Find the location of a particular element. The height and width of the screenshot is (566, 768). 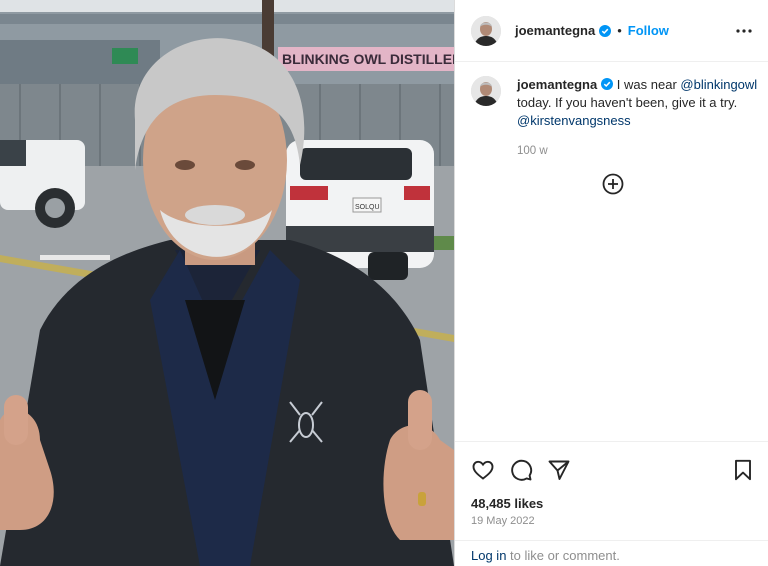

distillery-sign-text: BLINKING OWL DISTILLERY is located at coordinates (368, 59).